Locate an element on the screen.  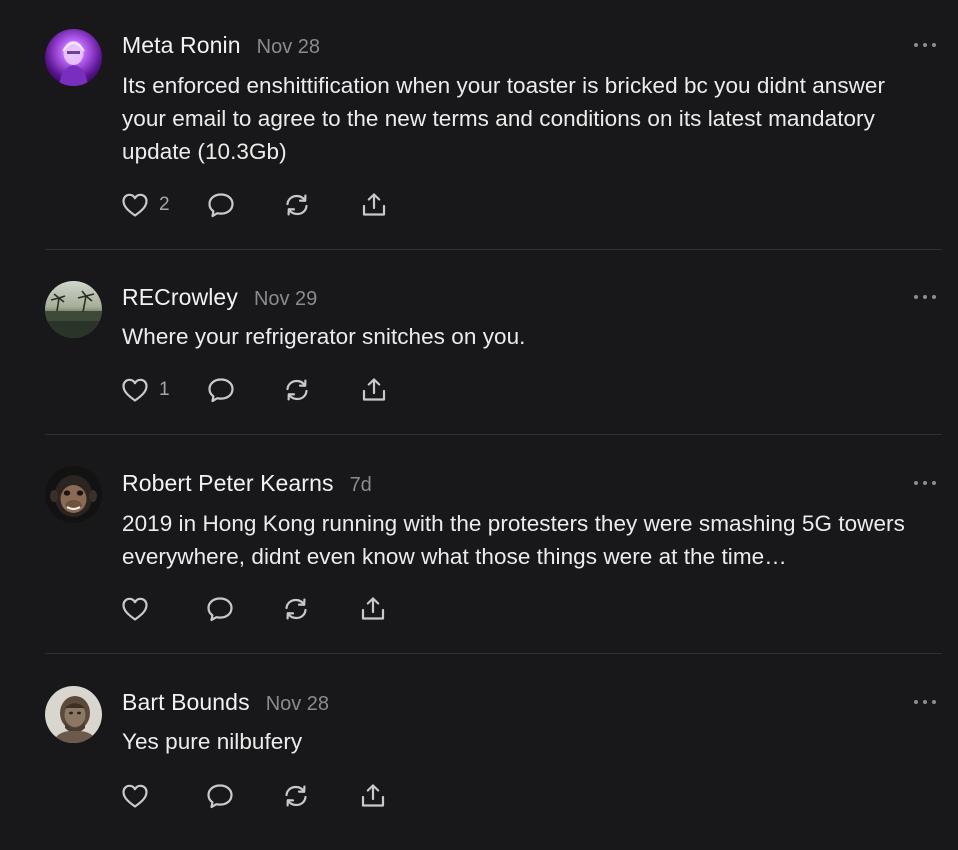
like-count: 2 is located at coordinates (164, 204).